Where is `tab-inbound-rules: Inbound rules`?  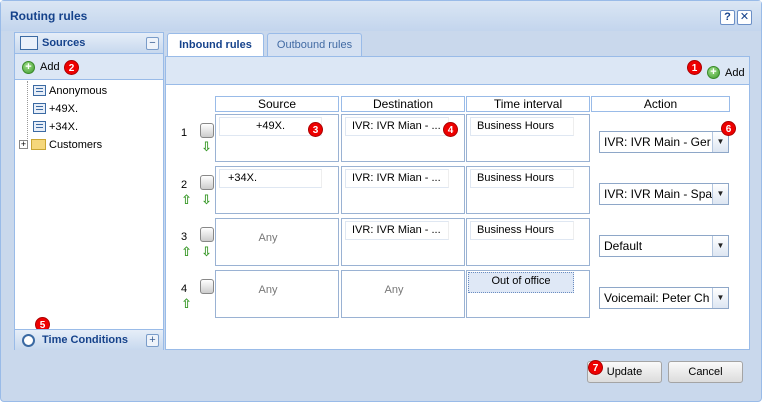 tab-inbound-rules: Inbound rules is located at coordinates (215, 45).